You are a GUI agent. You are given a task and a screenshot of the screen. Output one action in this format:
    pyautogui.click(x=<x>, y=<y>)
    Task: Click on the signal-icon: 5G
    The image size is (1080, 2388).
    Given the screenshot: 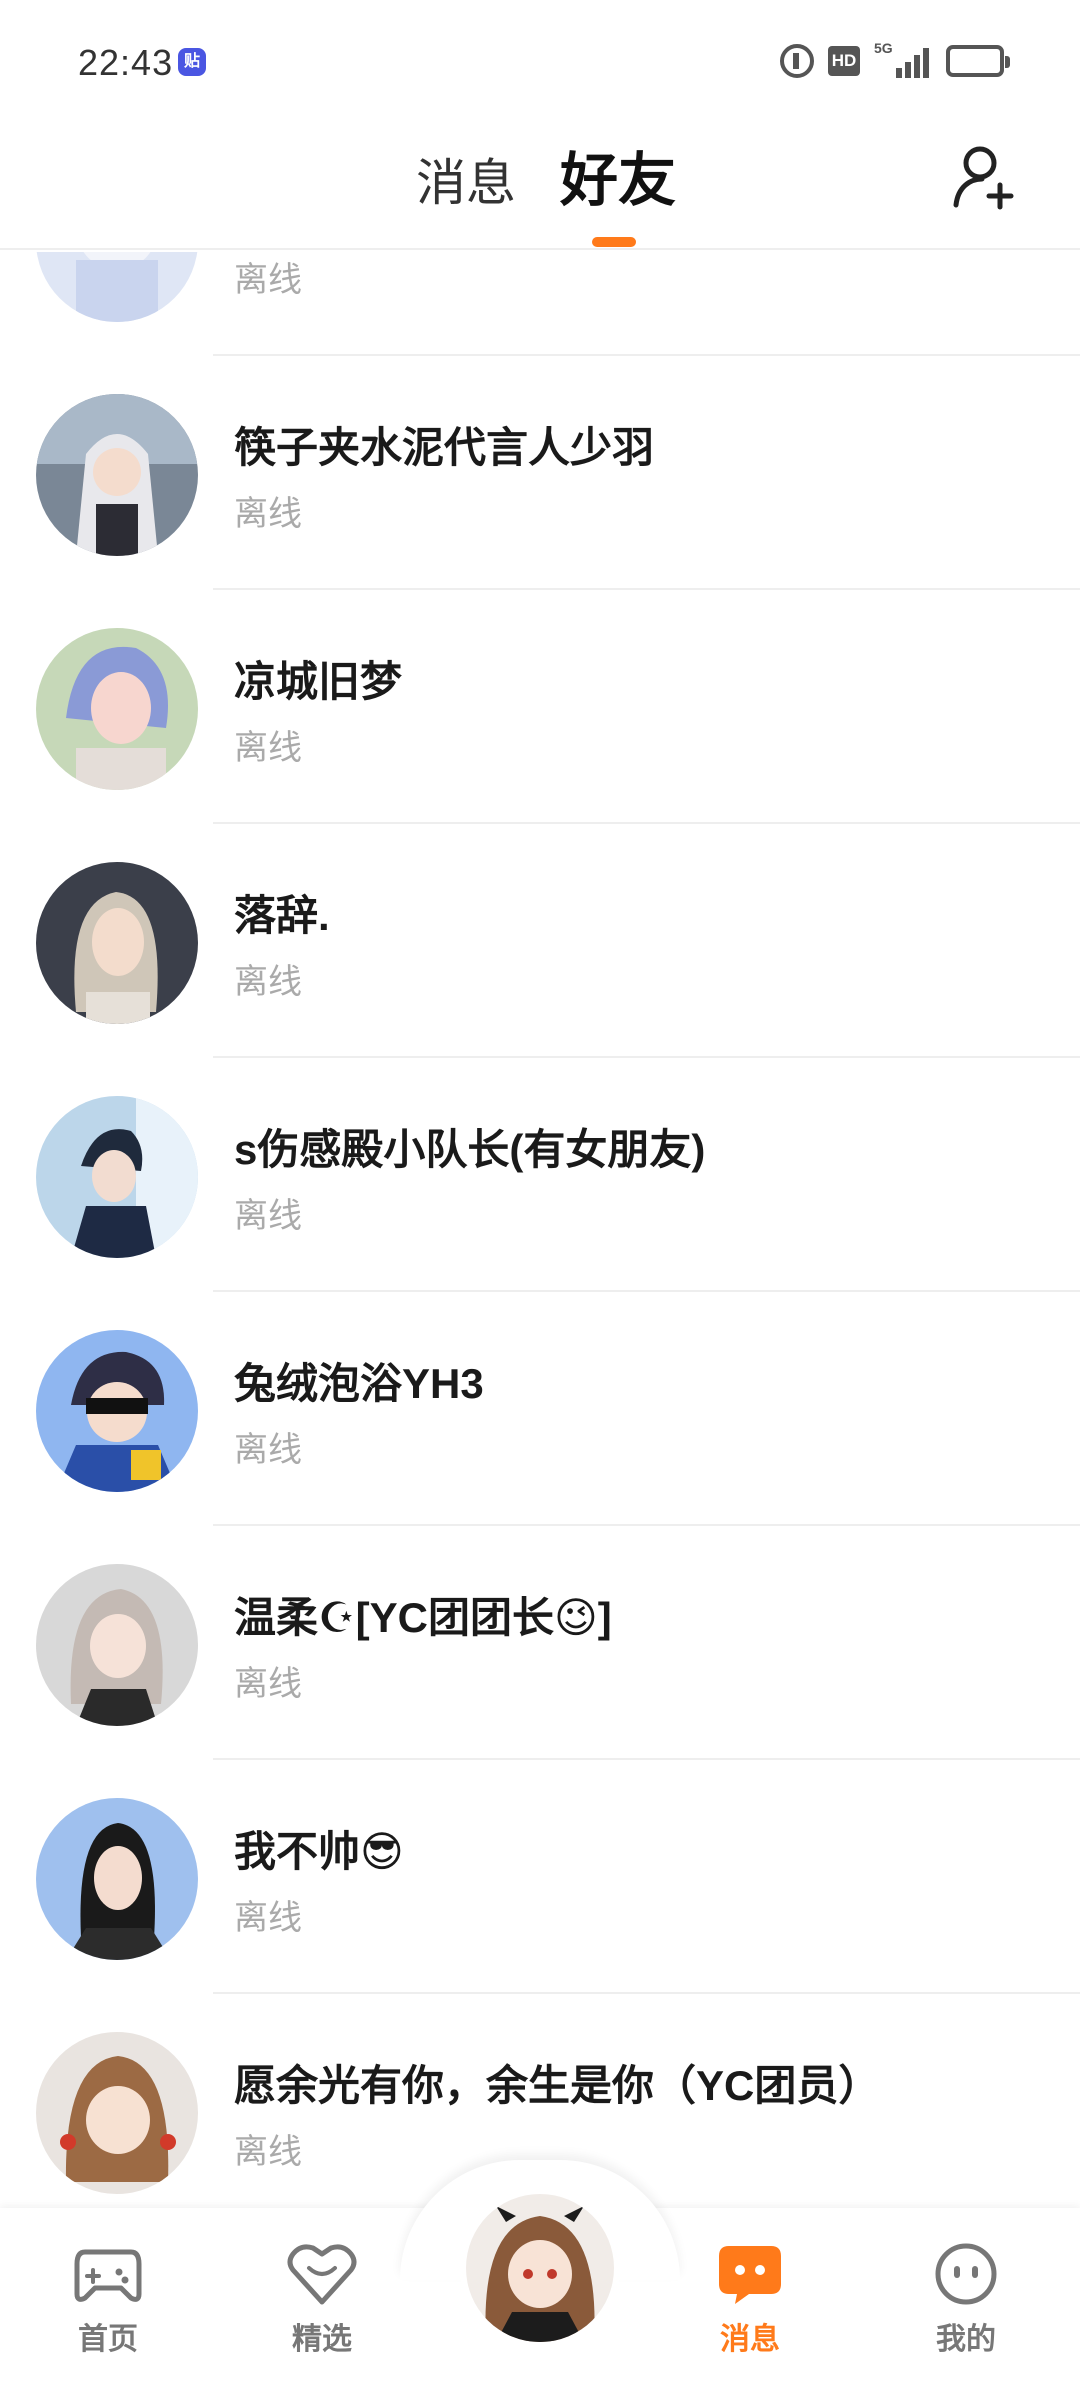 What is the action you would take?
    pyautogui.click(x=903, y=59)
    